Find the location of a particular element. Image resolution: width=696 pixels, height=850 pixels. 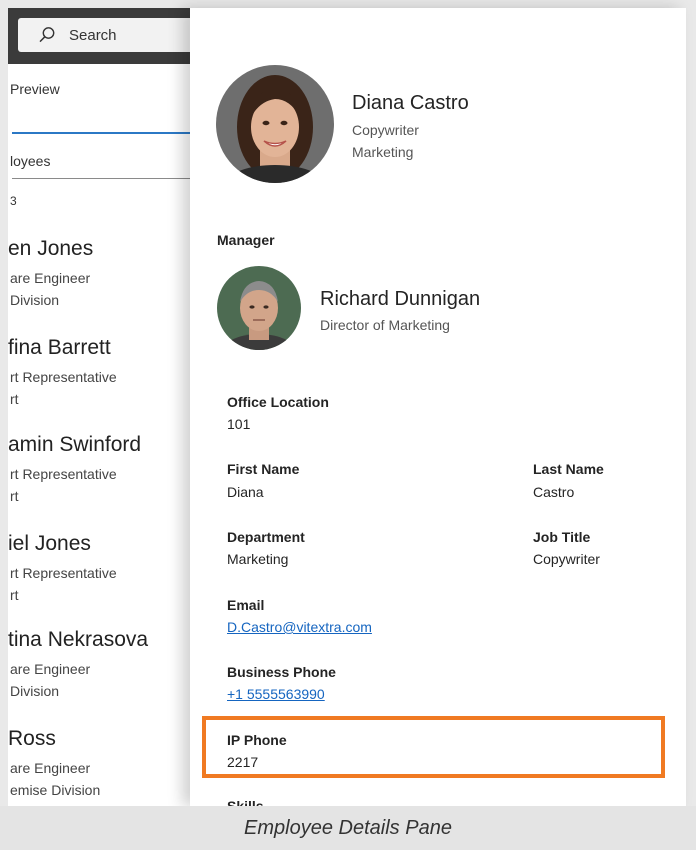

preview-underline is located at coordinates (103, 133).